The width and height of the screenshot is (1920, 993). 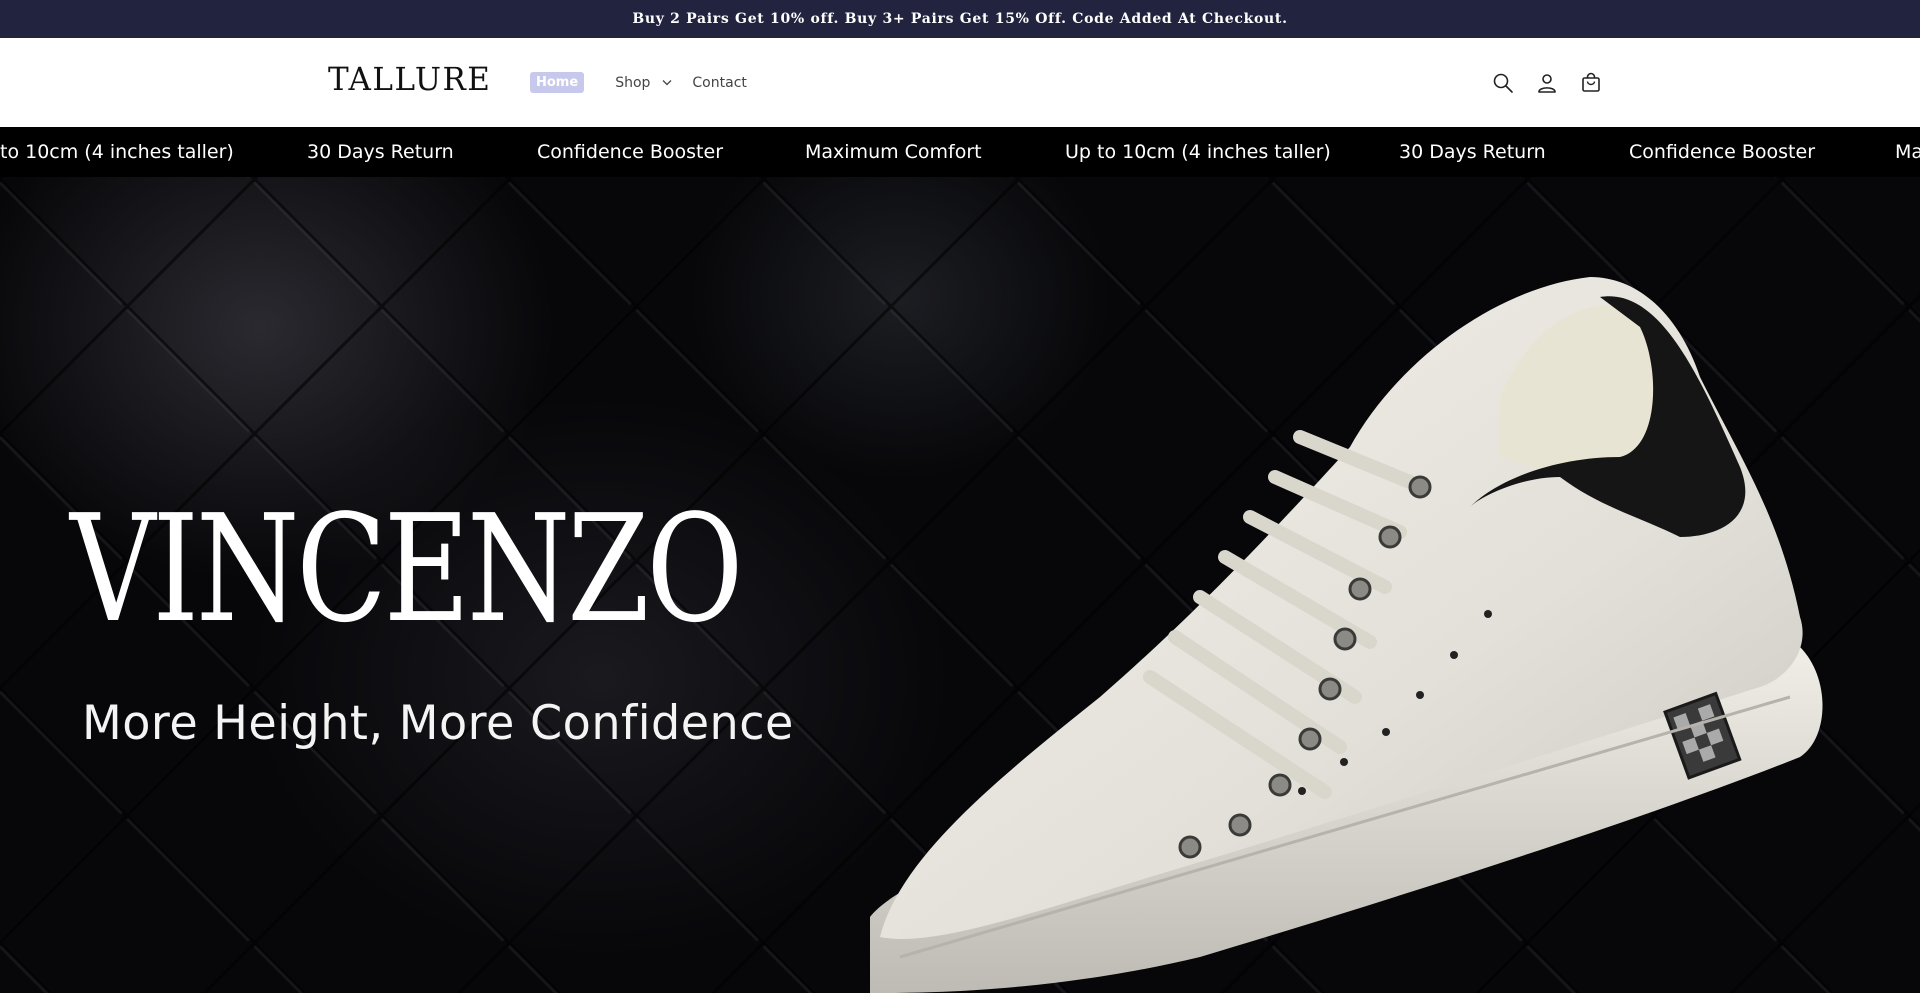 I want to click on account-icon, so click(x=1547, y=83).